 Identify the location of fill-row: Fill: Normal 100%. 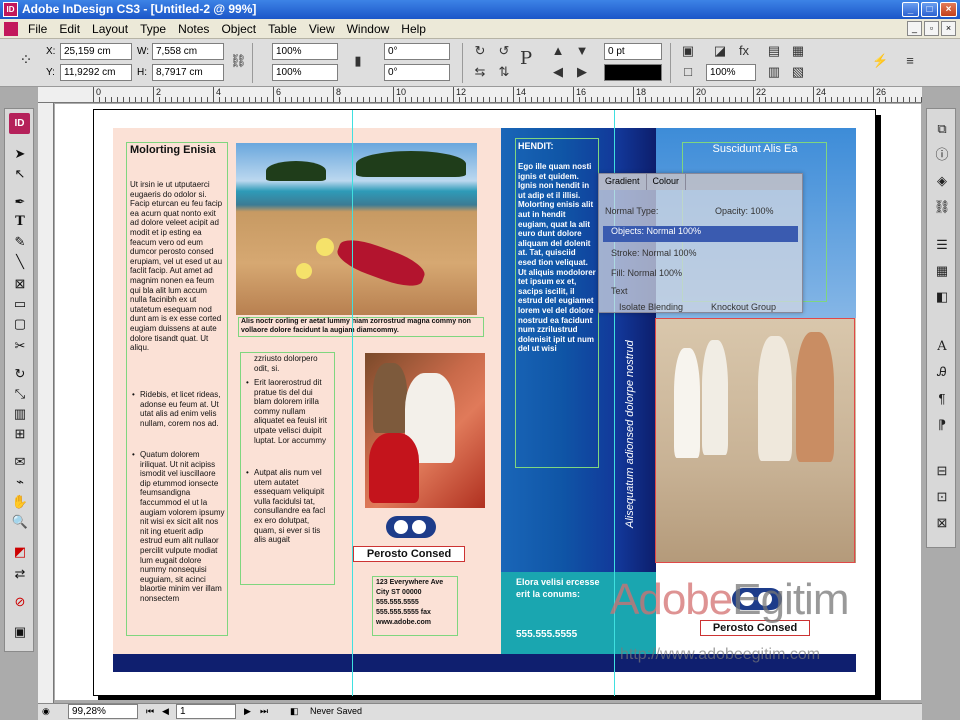
(646, 273).